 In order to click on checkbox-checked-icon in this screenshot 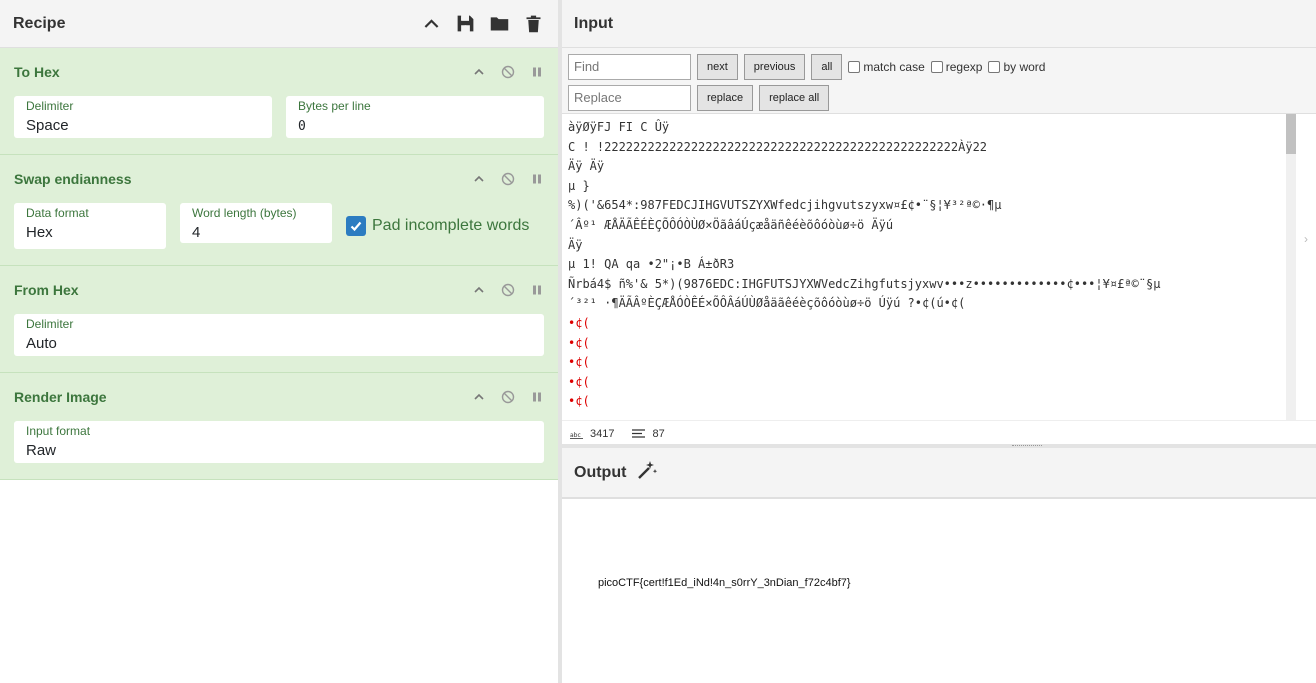, I will do `click(356, 226)`.